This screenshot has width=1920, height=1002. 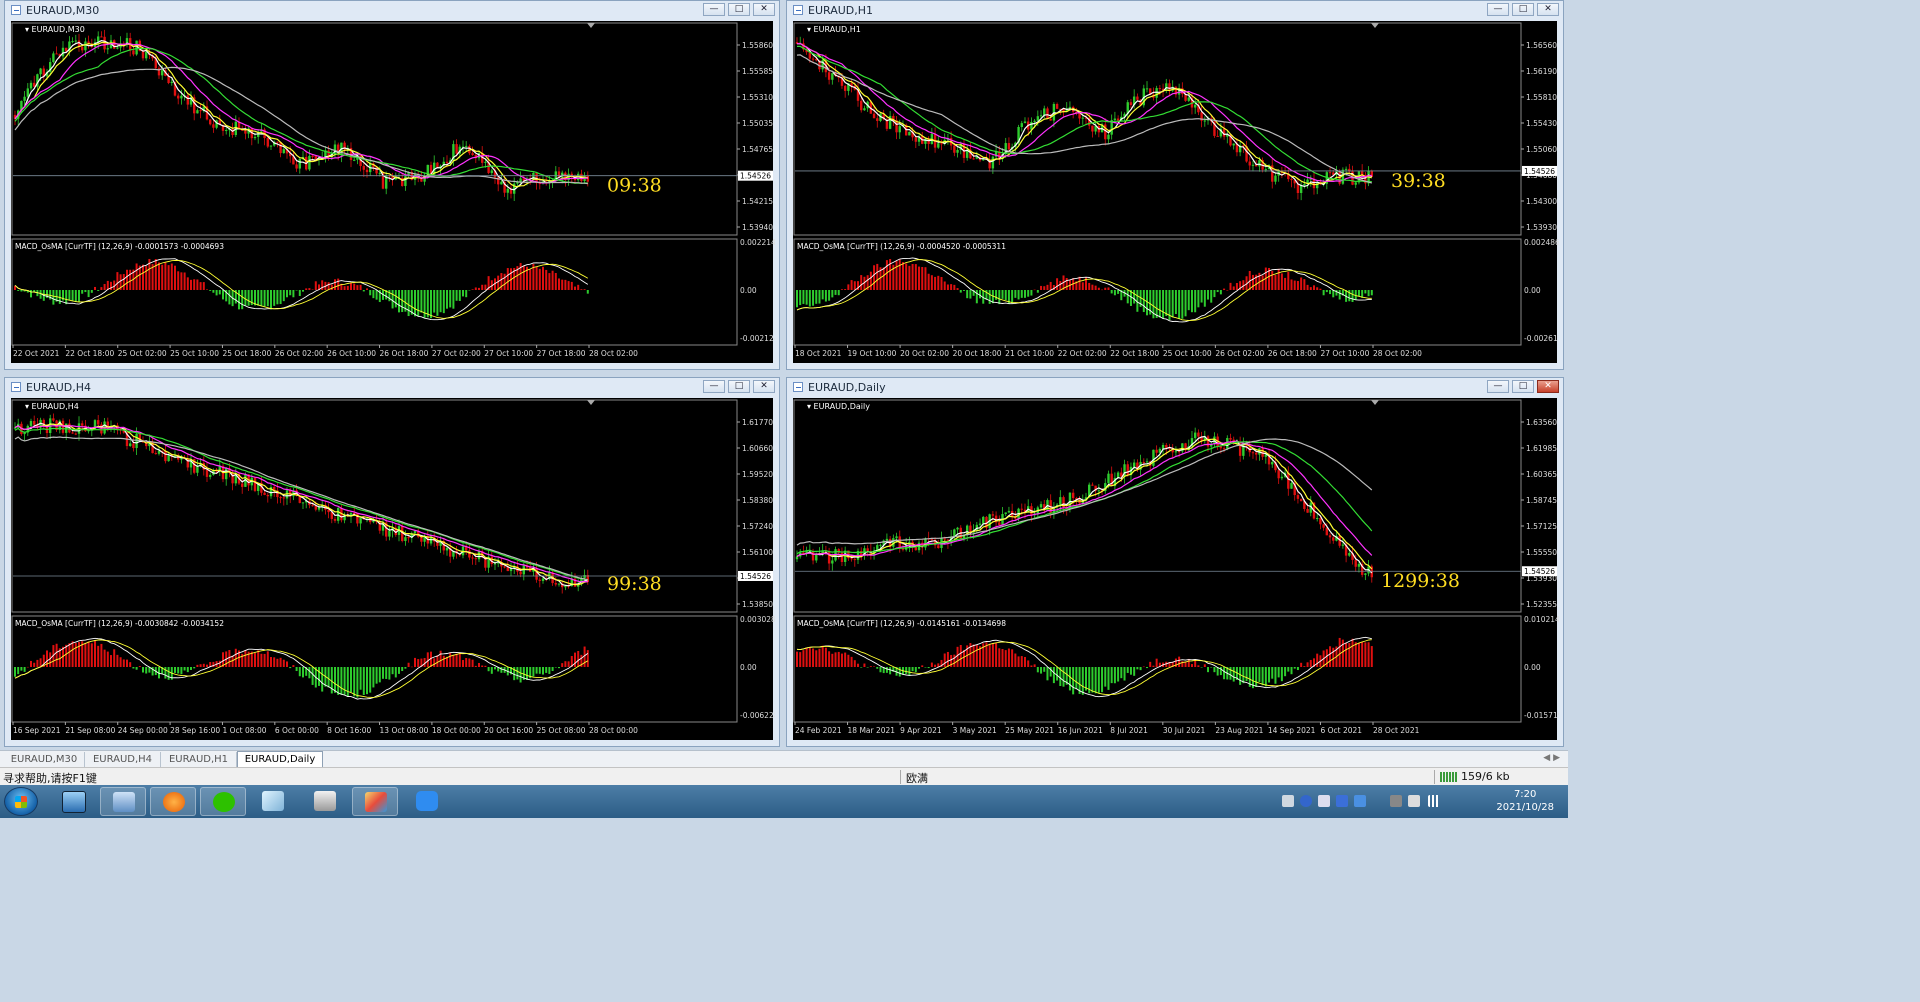 I want to click on ma-line-magenta, so click(x=301, y=503).